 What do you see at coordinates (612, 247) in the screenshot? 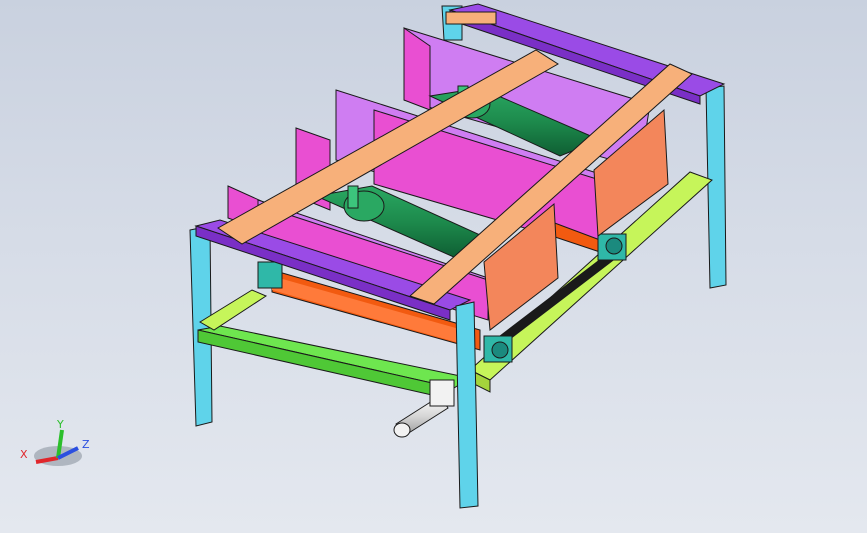
I see `bearing-rear` at bounding box center [612, 247].